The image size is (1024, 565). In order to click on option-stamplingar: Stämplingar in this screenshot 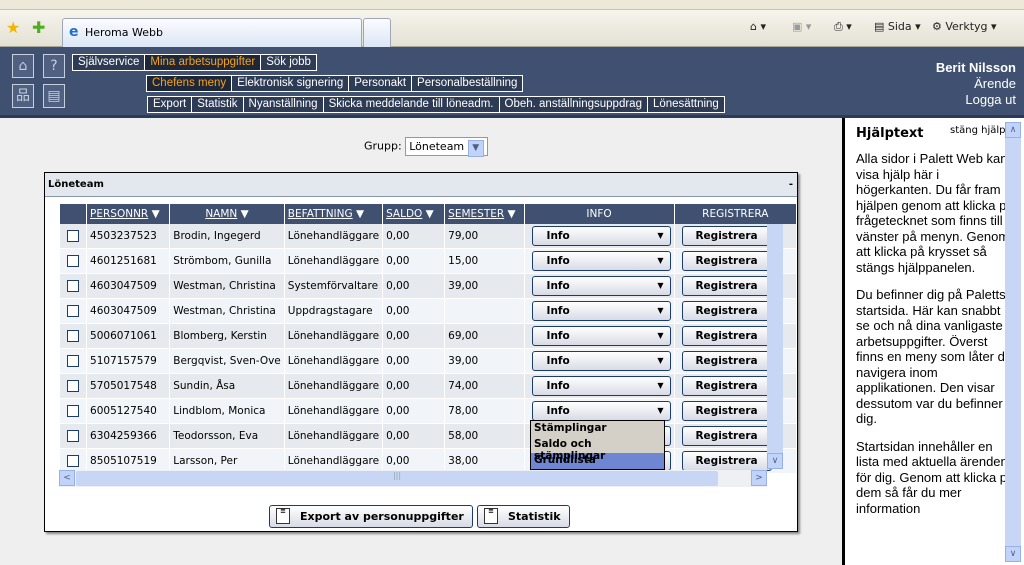, I will do `click(597, 429)`.